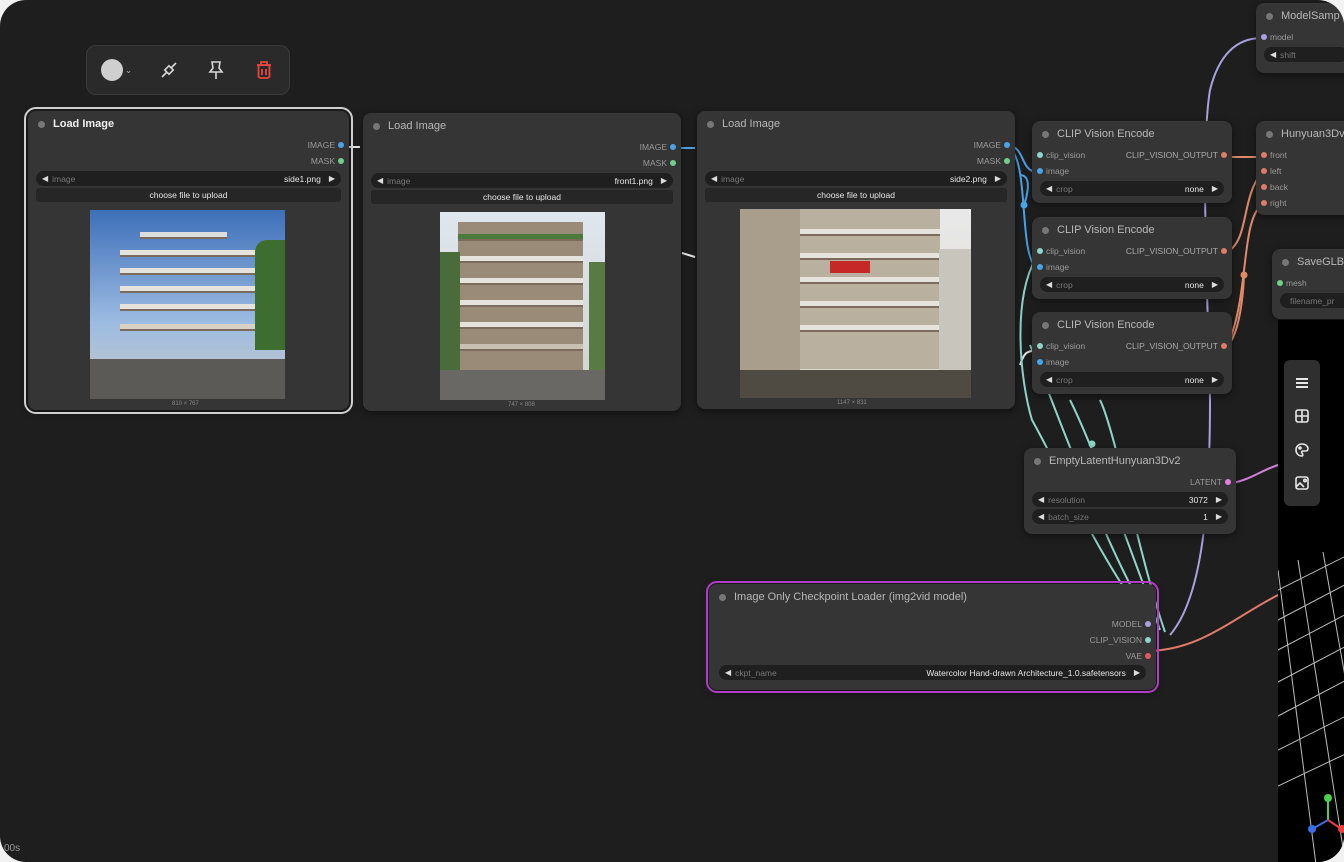 The height and width of the screenshot is (862, 1344). I want to click on input-mesh: mesh, so click(1308, 283).